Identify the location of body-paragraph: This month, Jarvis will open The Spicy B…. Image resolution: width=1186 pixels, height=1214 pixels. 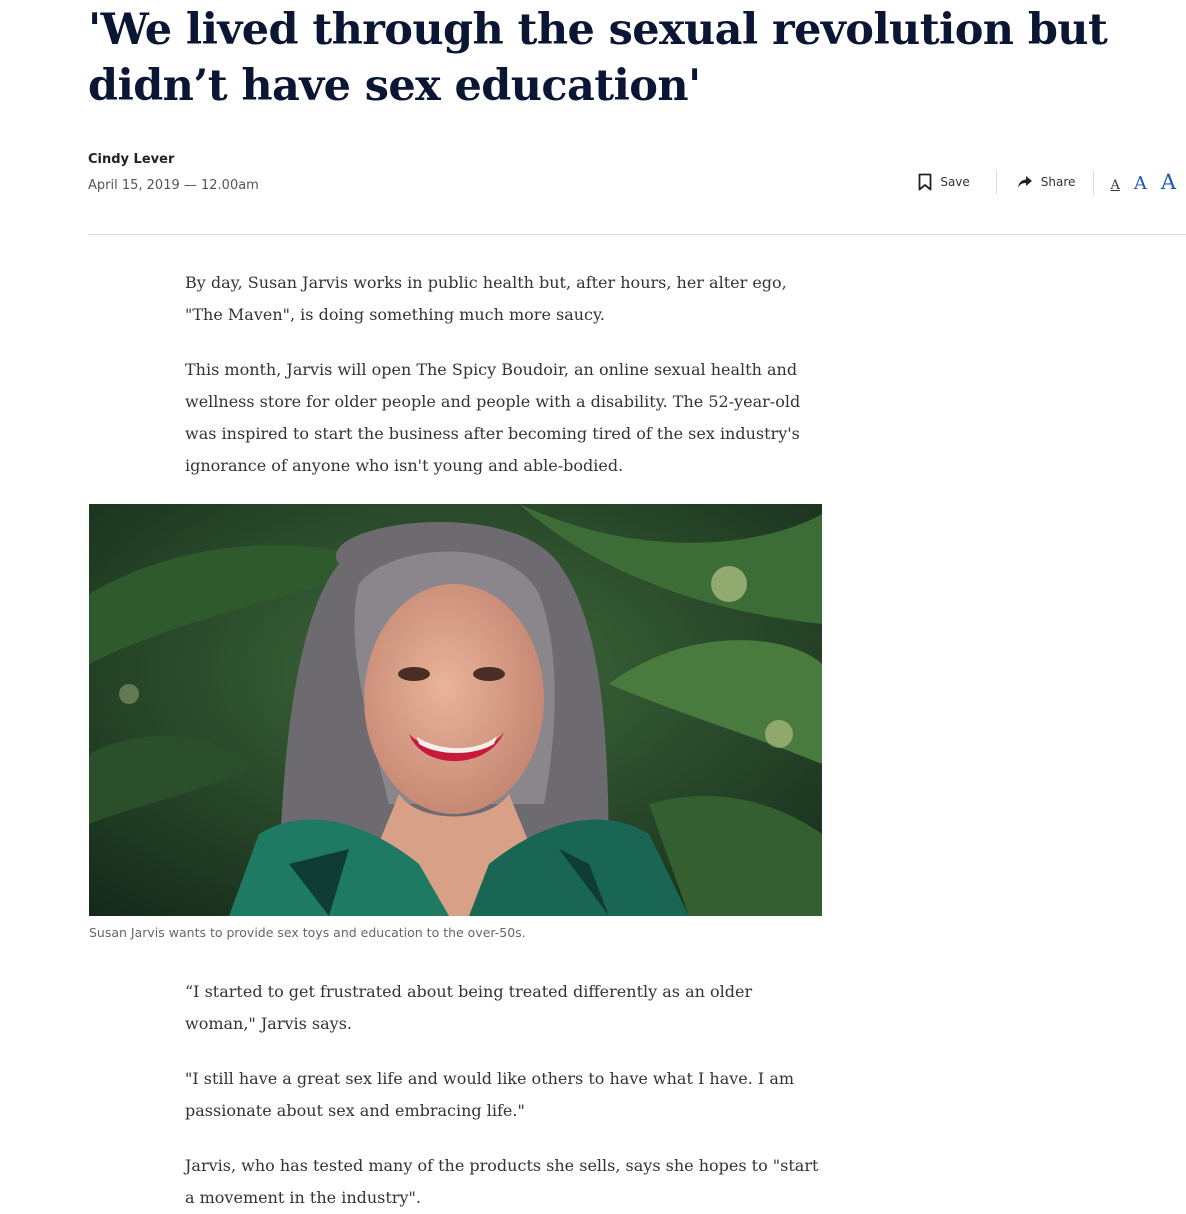
(493, 417).